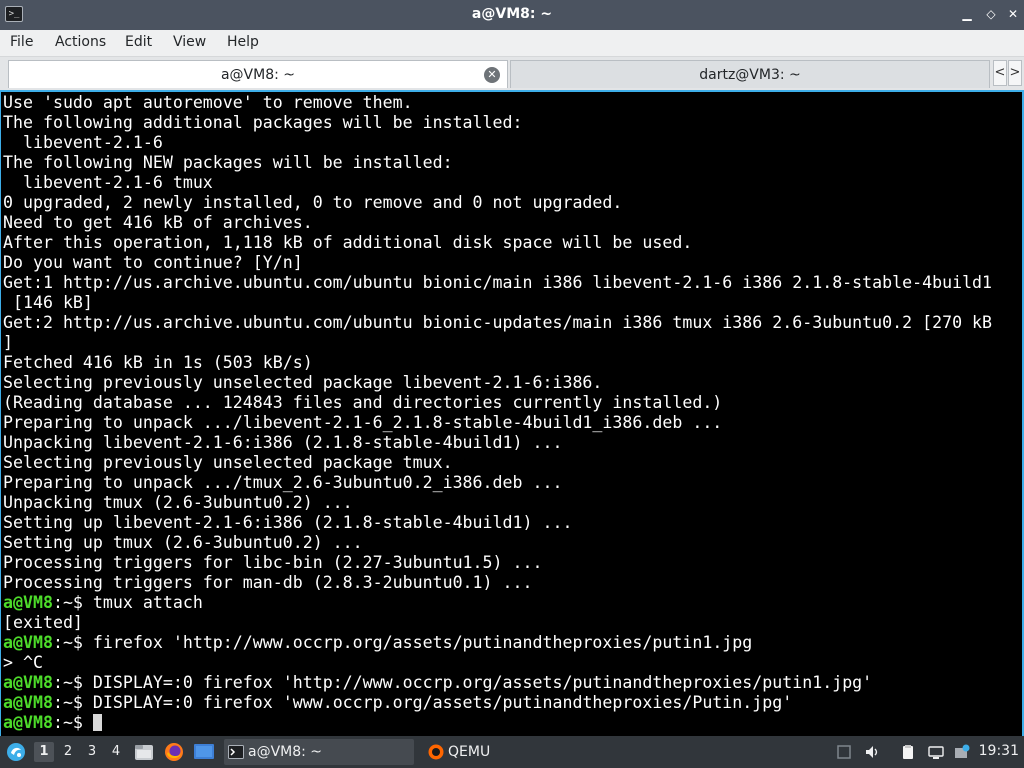 The width and height of the screenshot is (1024, 768). What do you see at coordinates (497, 663) in the screenshot?
I see `terminal-line: > ^C` at bounding box center [497, 663].